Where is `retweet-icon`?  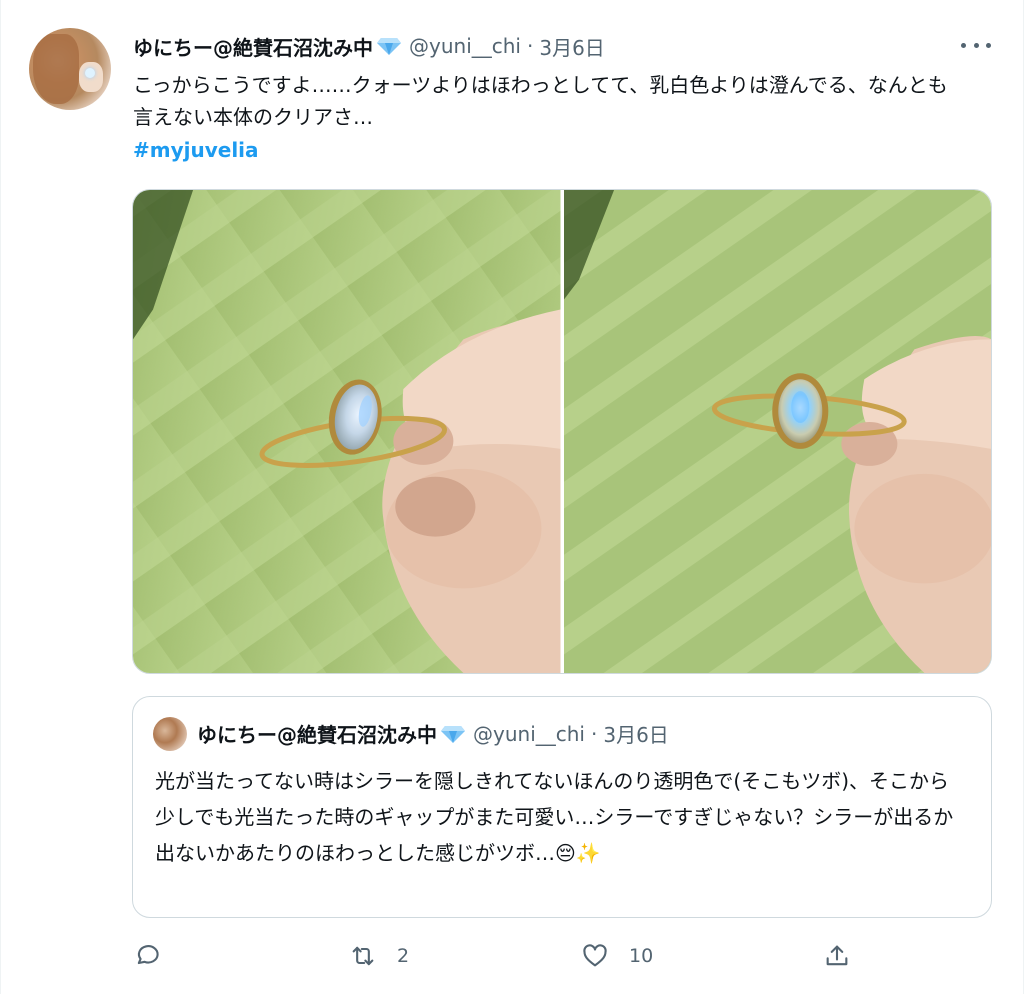 retweet-icon is located at coordinates (363, 956).